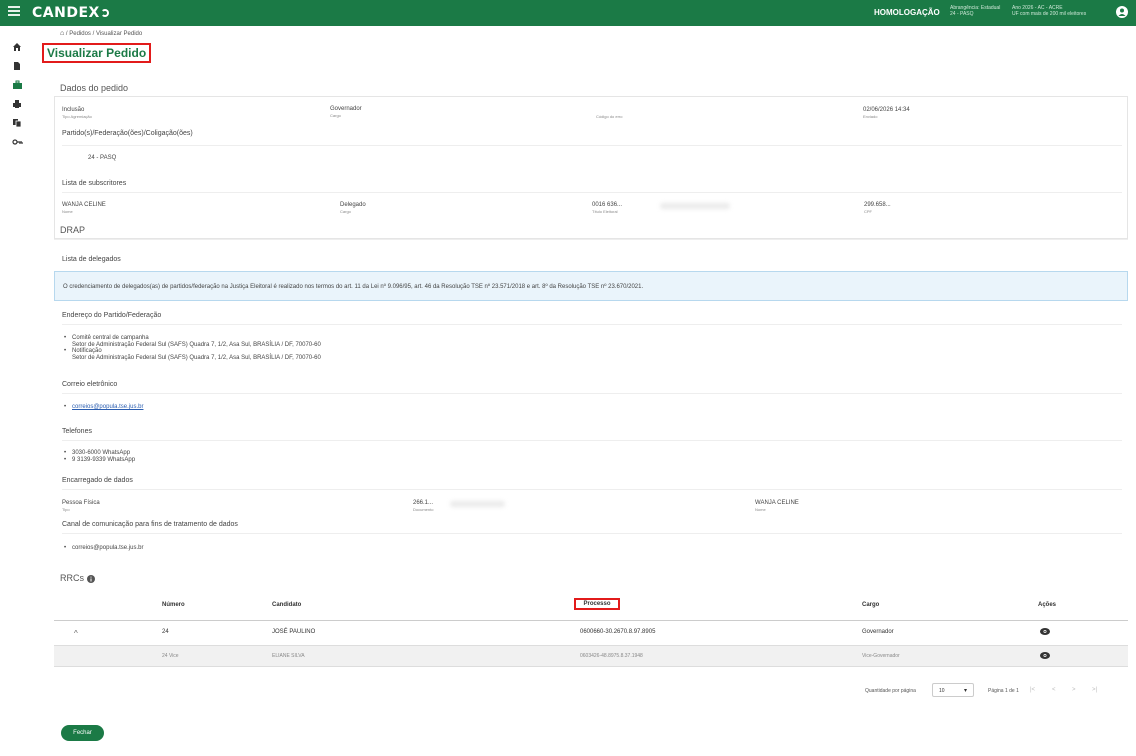 The image size is (1136, 756). What do you see at coordinates (80, 34) in the screenshot?
I see `breadcrumb-pedidos: Pedidos` at bounding box center [80, 34].